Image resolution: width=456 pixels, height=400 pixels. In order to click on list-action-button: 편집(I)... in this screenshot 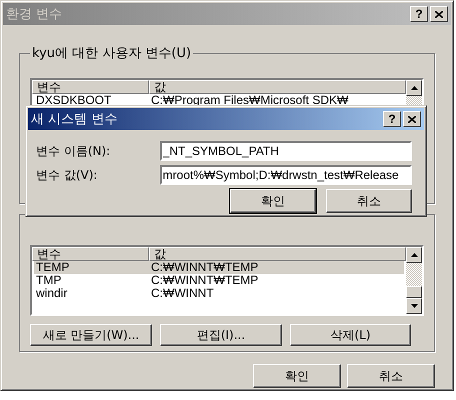, I will do `click(221, 335)`.